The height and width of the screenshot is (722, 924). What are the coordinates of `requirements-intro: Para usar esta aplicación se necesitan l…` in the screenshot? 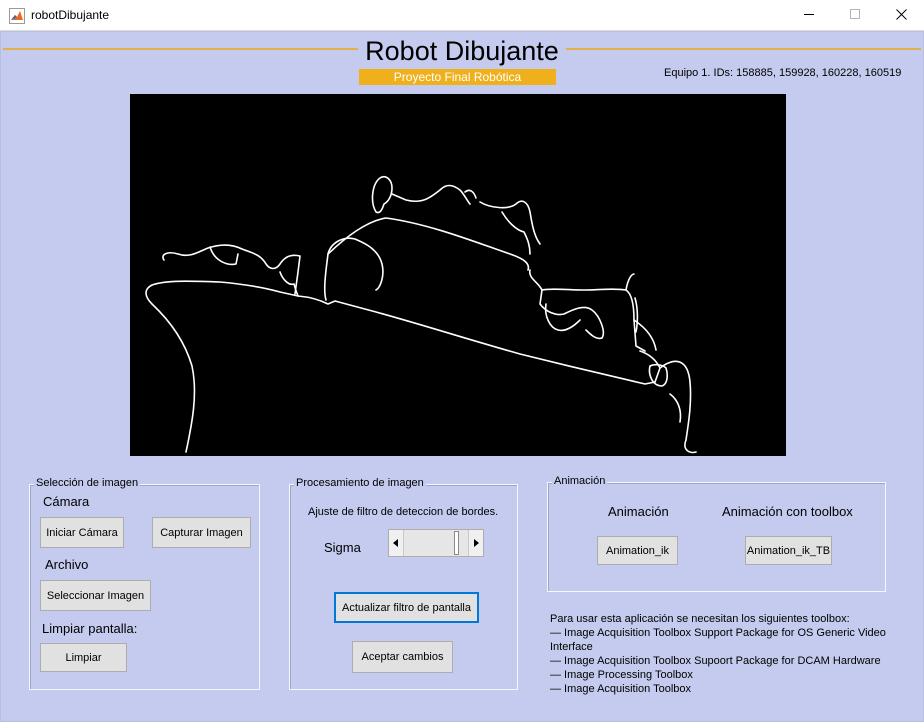 It's located at (700, 619).